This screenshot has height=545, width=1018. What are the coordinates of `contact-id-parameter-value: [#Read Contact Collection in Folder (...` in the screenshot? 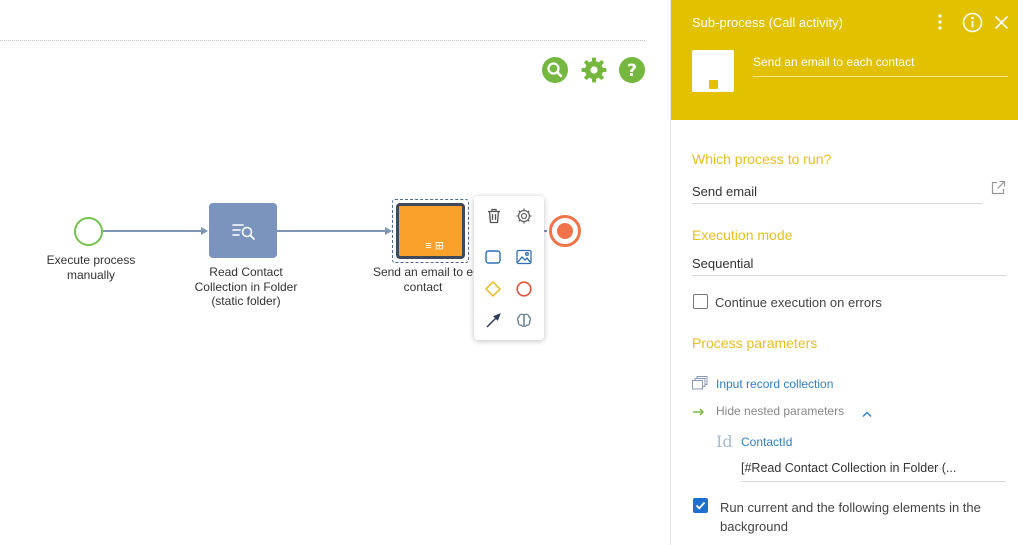 It's located at (848, 468).